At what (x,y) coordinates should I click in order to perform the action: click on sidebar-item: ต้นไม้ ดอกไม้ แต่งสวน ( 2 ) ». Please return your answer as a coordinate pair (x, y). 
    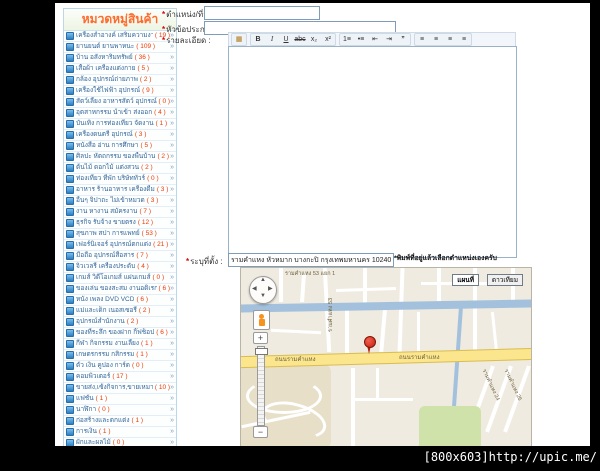
    Looking at the image, I should click on (120, 168).